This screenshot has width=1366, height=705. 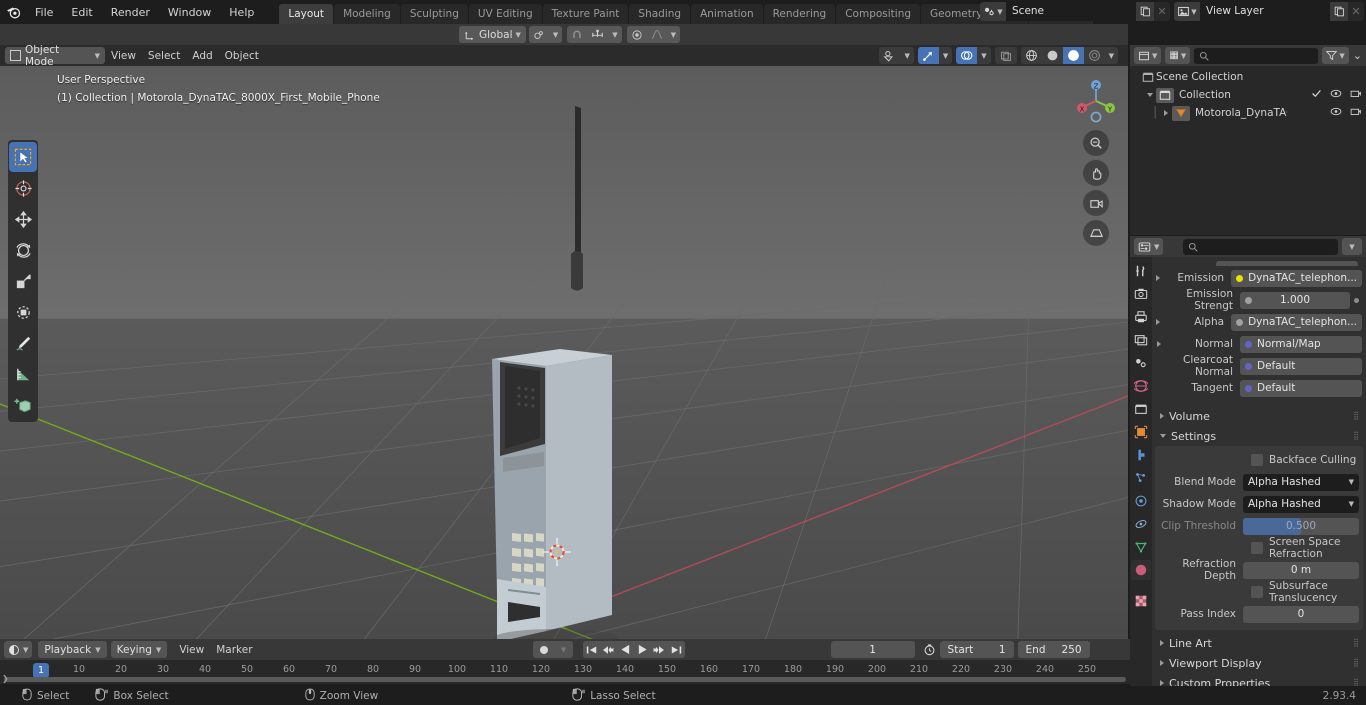 I want to click on tweak-select-tool-icon, so click(x=23, y=157).